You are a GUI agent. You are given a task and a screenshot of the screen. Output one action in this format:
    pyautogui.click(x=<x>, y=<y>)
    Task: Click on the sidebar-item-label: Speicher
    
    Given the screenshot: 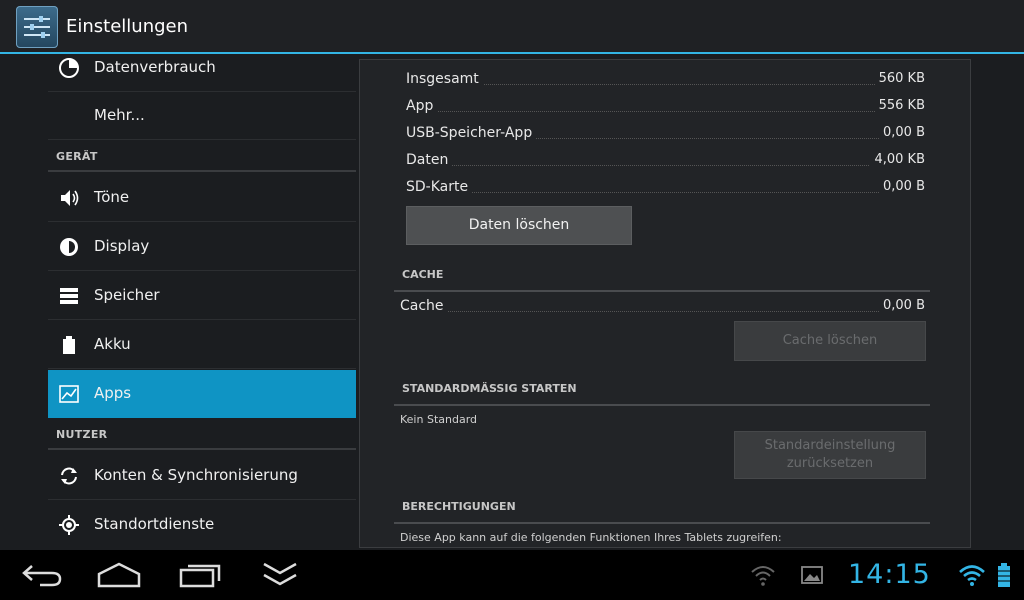 What is the action you would take?
    pyautogui.click(x=127, y=295)
    